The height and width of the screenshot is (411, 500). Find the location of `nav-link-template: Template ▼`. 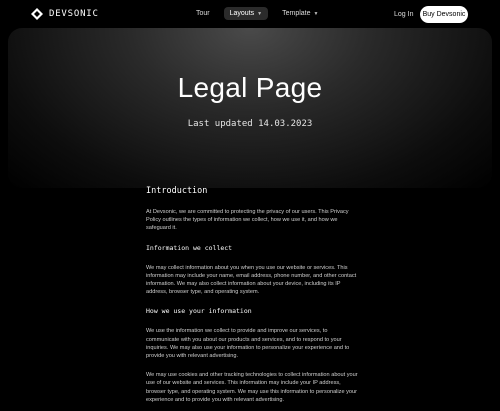

nav-link-template: Template ▼ is located at coordinates (300, 13).